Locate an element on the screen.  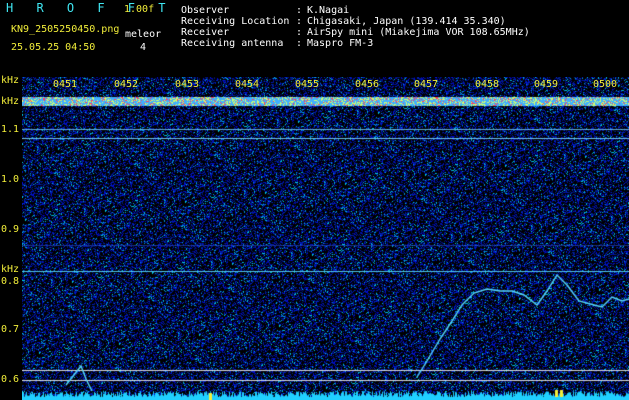
image-filename: KN9_2505250450.png is located at coordinates (65, 29).